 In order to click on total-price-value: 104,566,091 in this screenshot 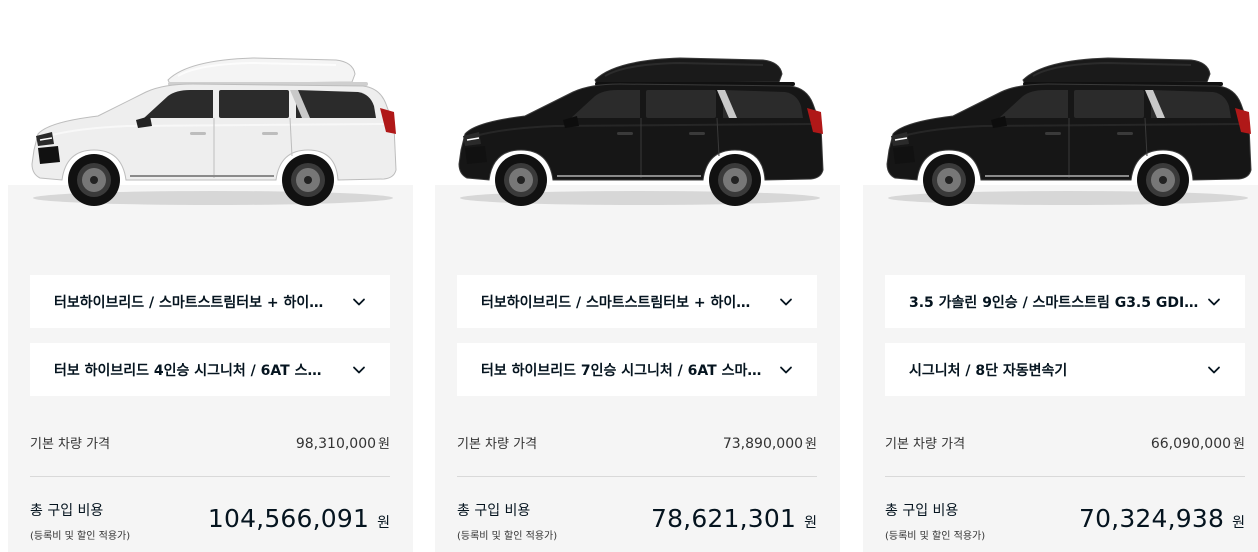, I will do `click(288, 518)`.